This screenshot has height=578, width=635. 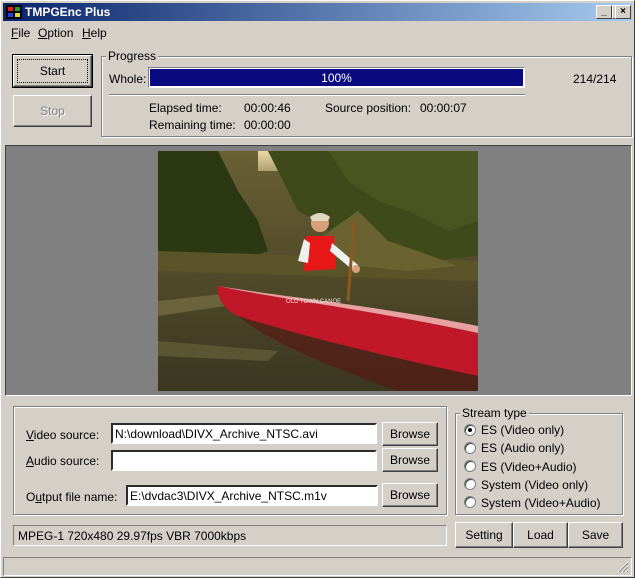 I want to click on close-icon: ×, so click(x=623, y=11).